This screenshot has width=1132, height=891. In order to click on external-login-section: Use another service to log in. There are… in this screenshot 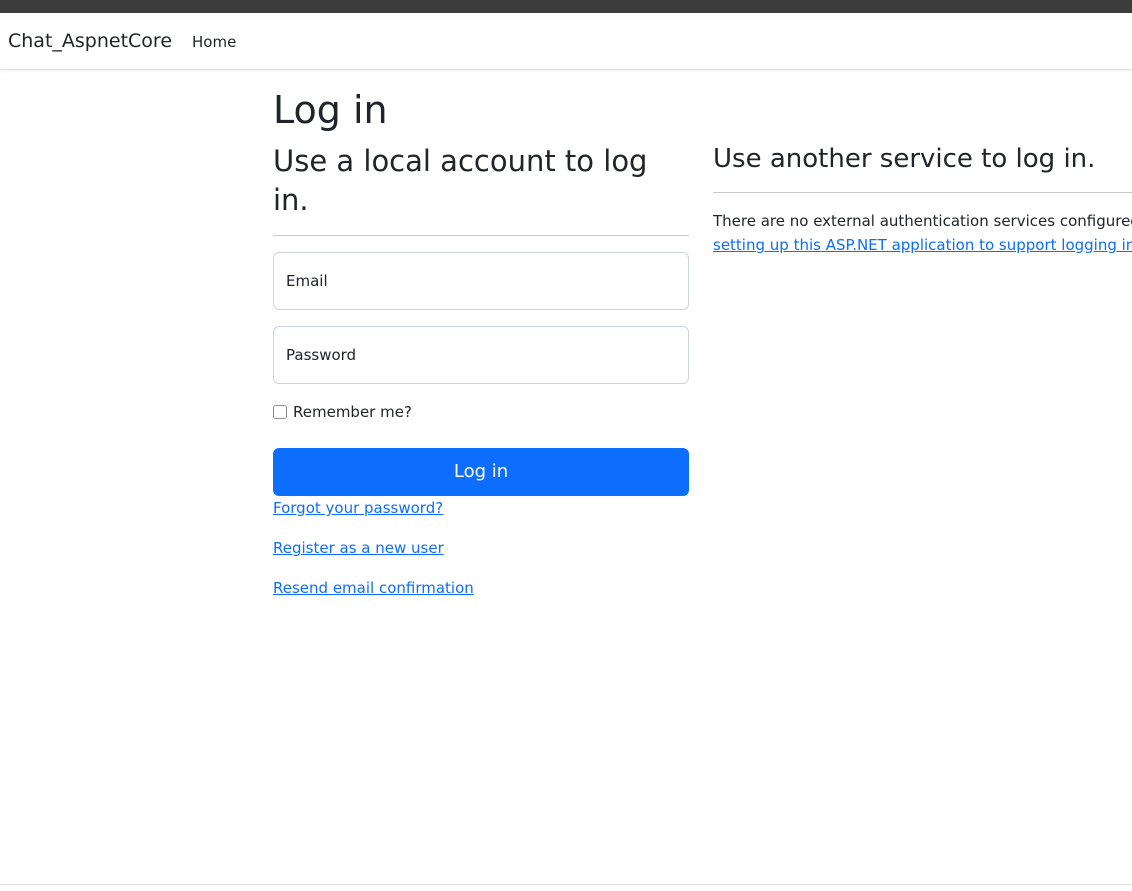, I will do `click(922, 207)`.